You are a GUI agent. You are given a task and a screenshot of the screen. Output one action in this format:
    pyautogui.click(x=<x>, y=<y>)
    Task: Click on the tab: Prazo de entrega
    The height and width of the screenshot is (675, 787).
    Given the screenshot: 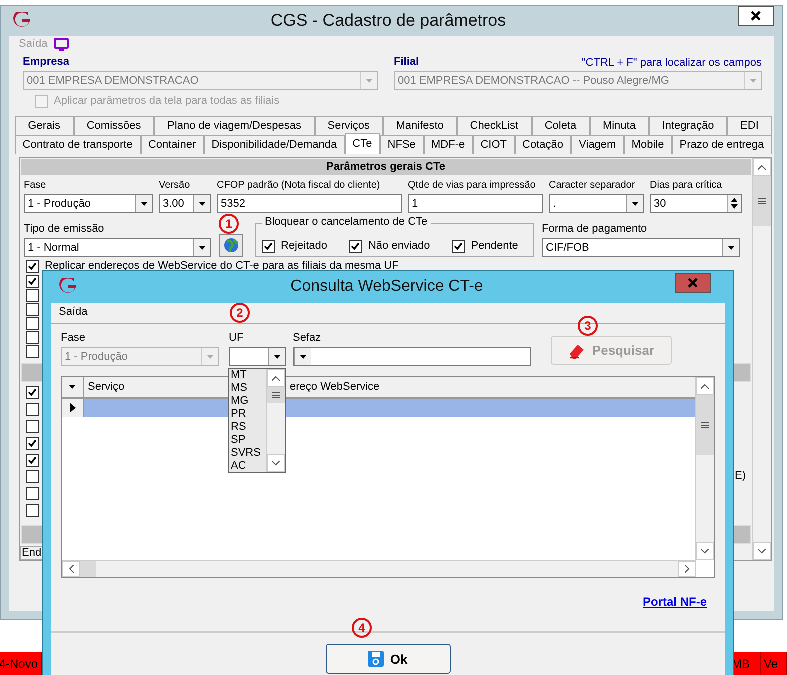 What is the action you would take?
    pyautogui.click(x=722, y=144)
    